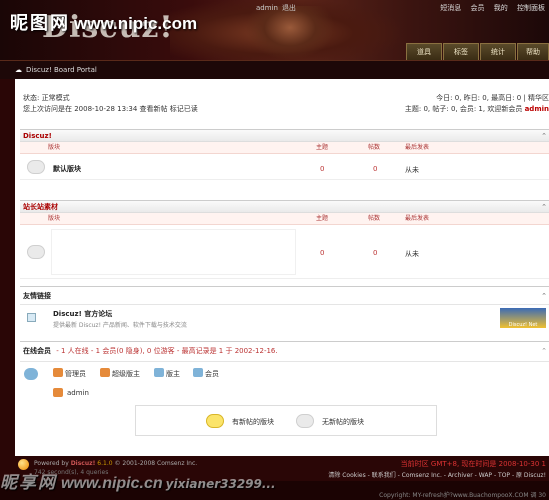  What do you see at coordinates (46, 98) in the screenshot?
I see `status-mode: 状态: 正常模式` at bounding box center [46, 98].